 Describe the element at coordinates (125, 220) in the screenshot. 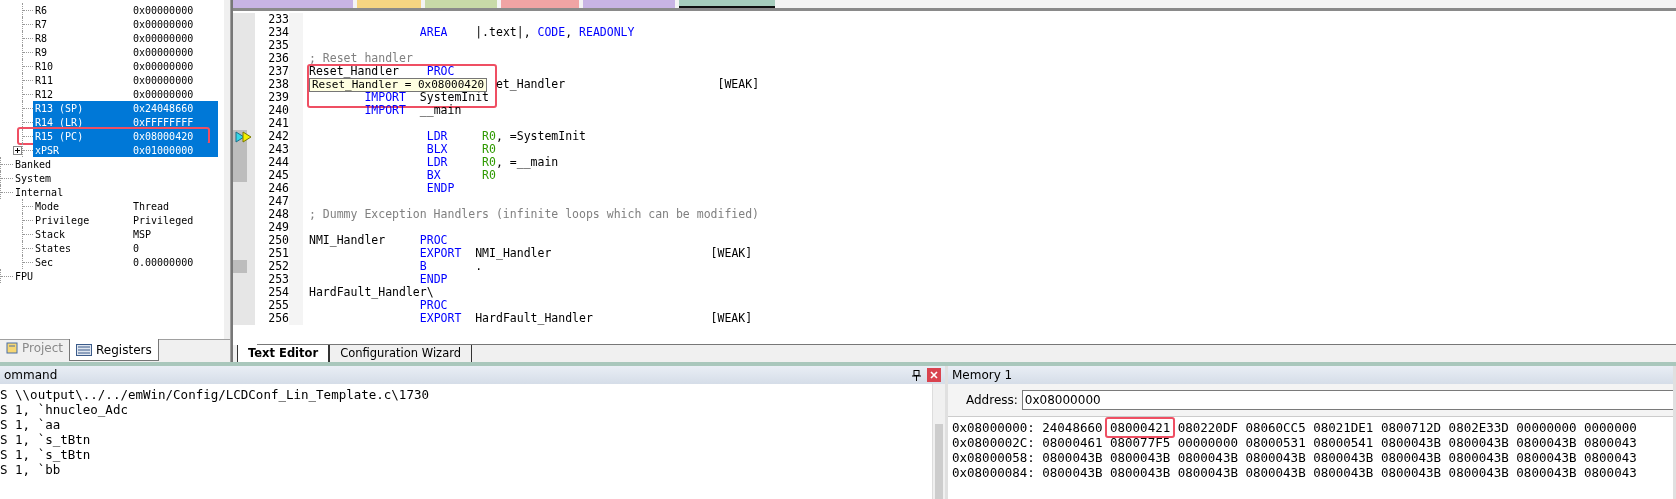

I see `tree-row: Privilege Privileged` at that location.